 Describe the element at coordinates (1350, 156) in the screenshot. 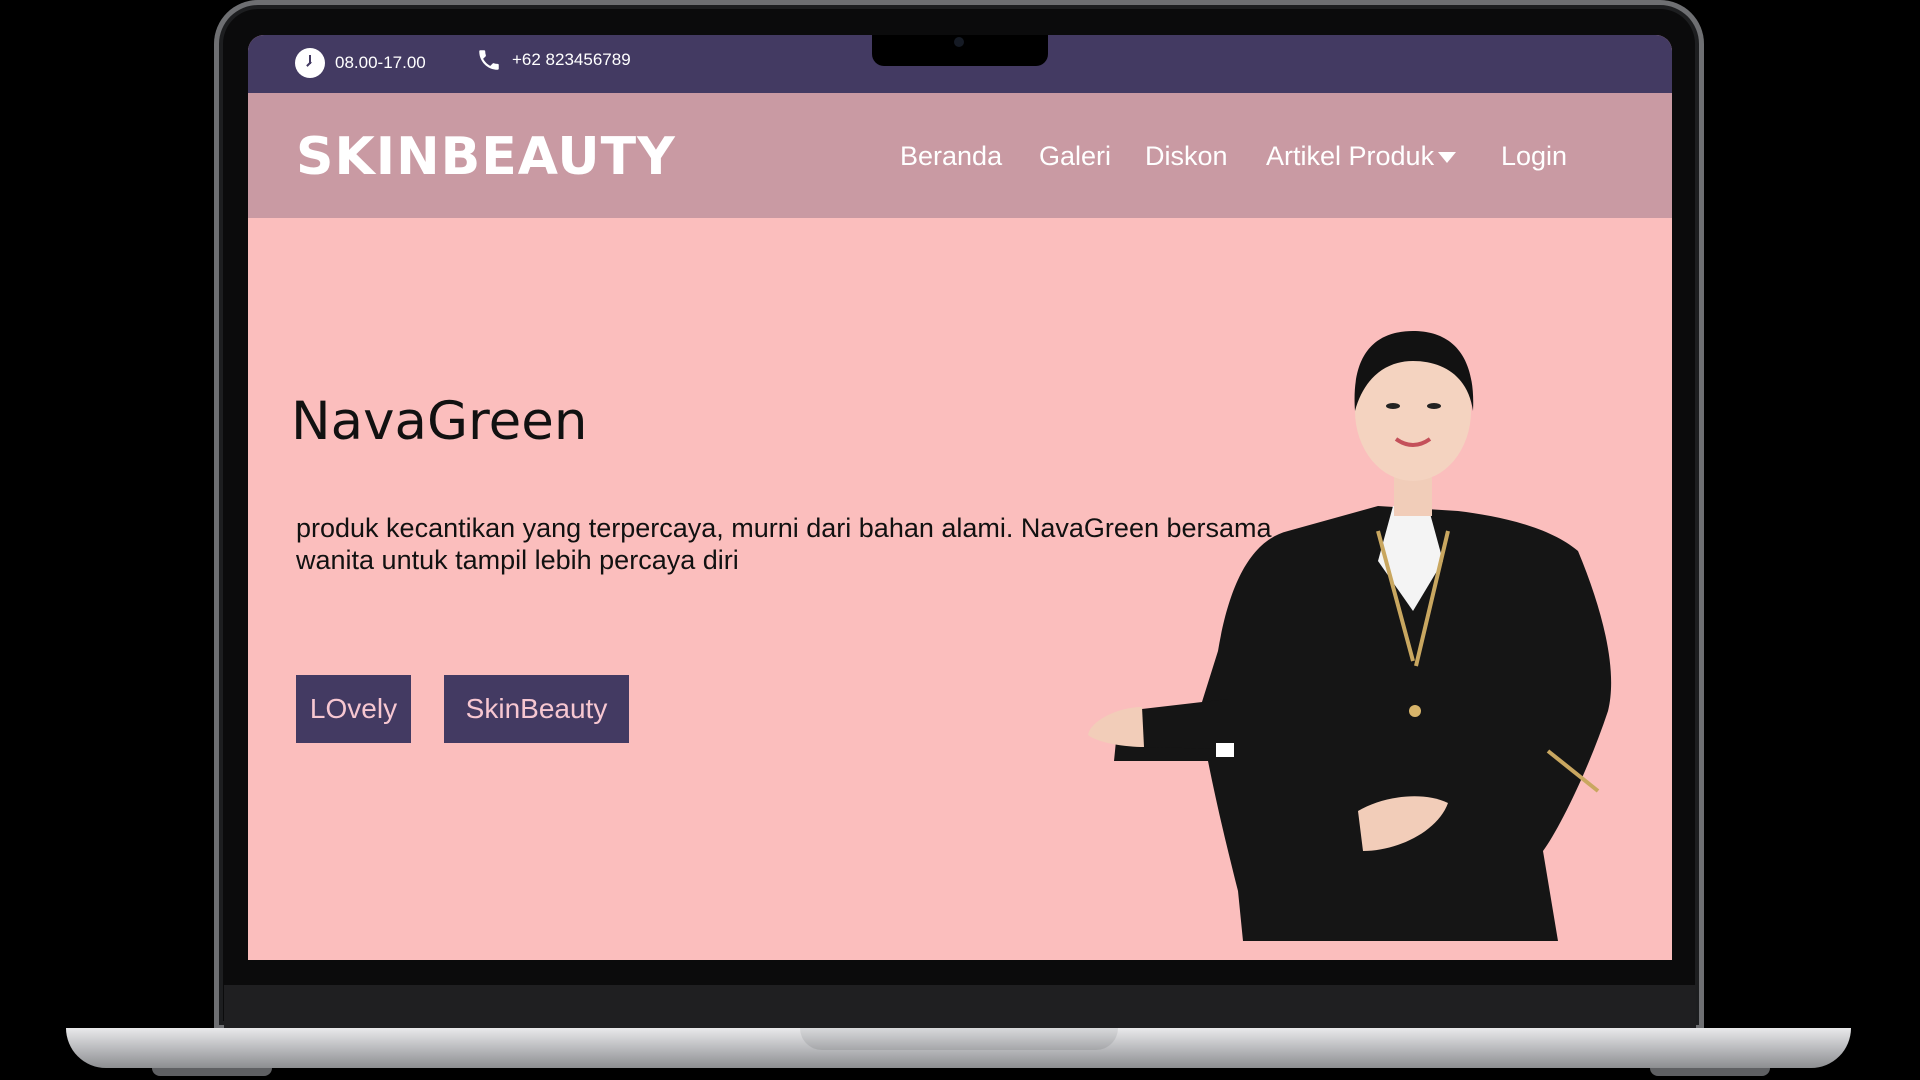

I see `nav-artikel-produk-label: Artikel Produk` at that location.